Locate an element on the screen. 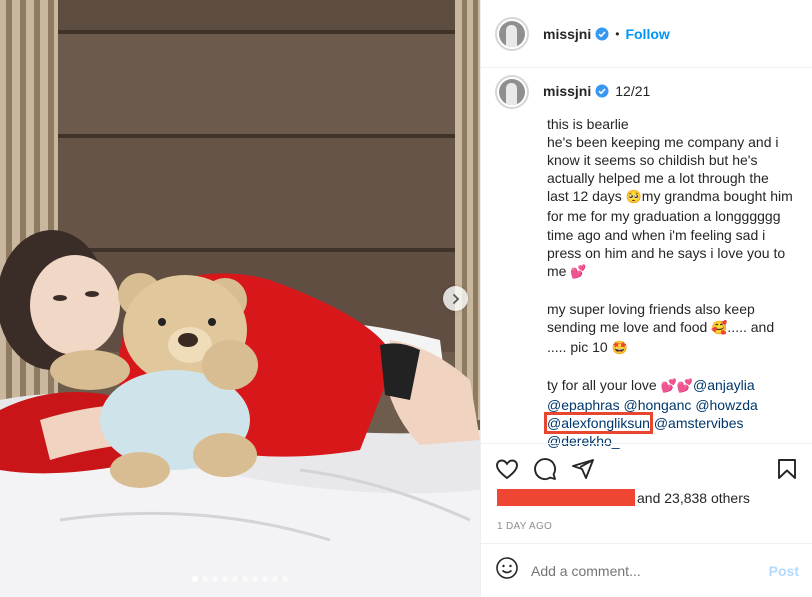  hearts-emoji: 💕 is located at coordinates (578, 272).